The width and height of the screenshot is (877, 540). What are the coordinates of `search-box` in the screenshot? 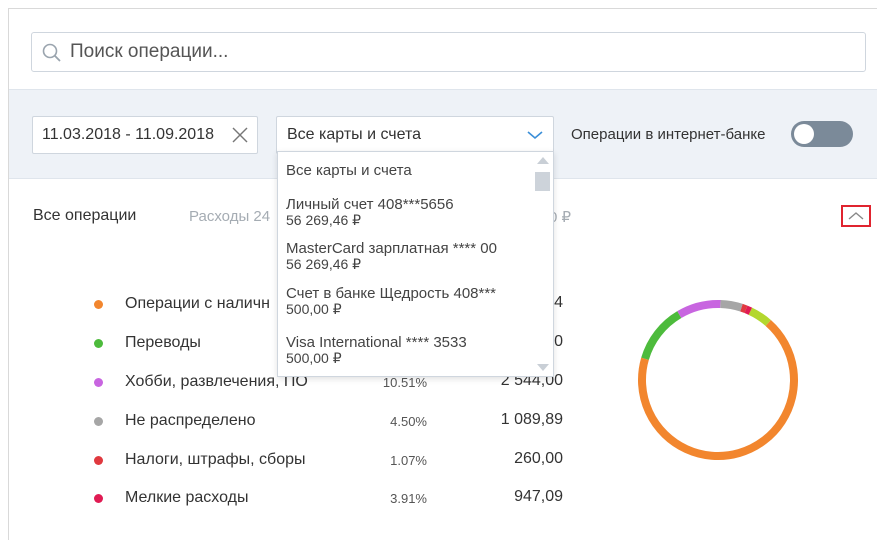 It's located at (448, 52).